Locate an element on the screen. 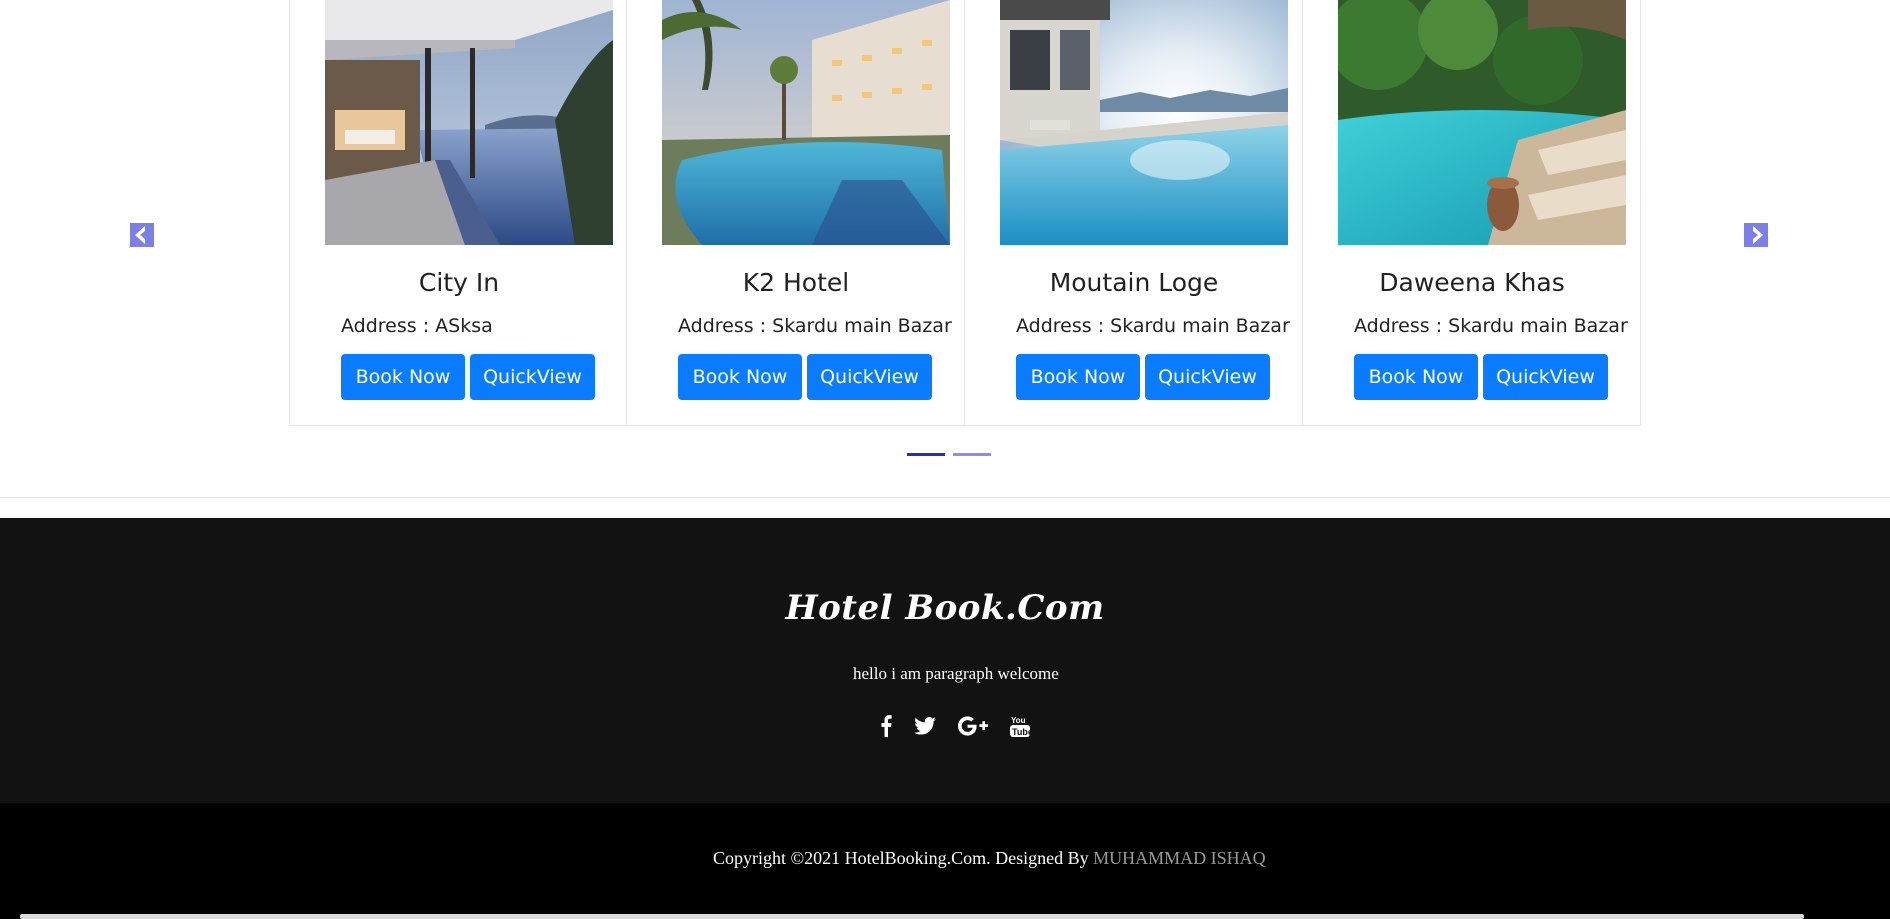  carousel-next-button is located at coordinates (1756, 235).